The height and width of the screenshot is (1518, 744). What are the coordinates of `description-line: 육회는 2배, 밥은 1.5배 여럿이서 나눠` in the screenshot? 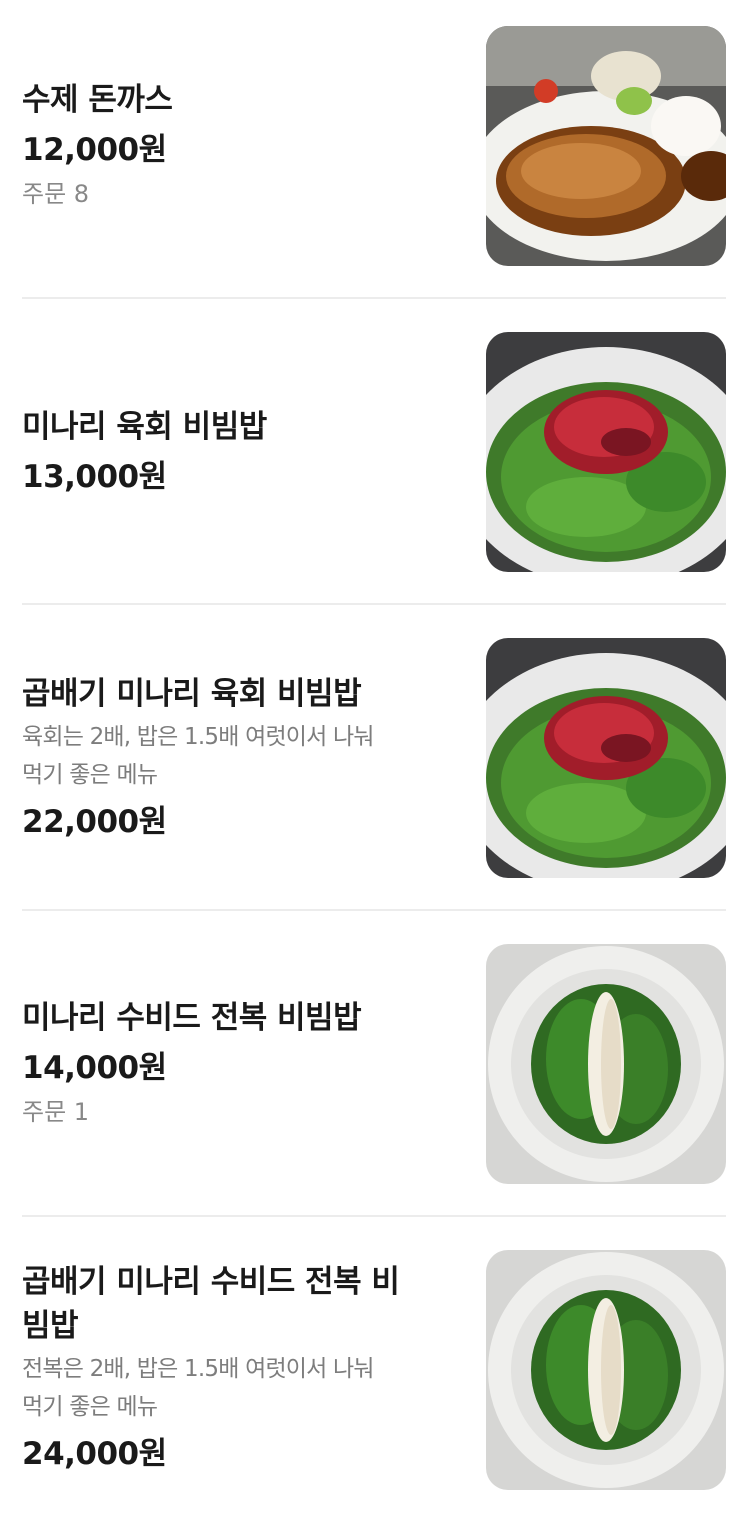 It's located at (198, 737).